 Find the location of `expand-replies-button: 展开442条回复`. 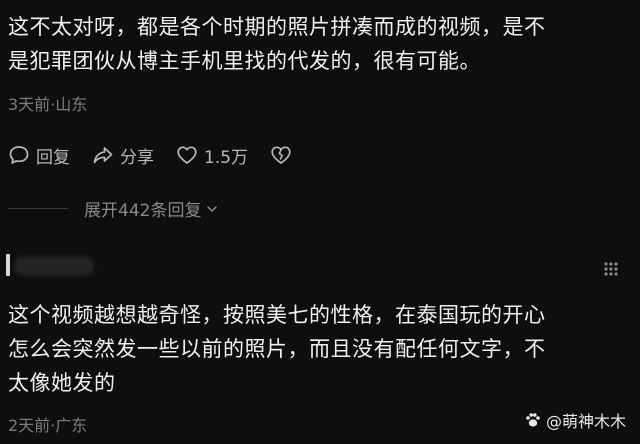

expand-replies-button: 展开442条回复 is located at coordinates (151, 208).